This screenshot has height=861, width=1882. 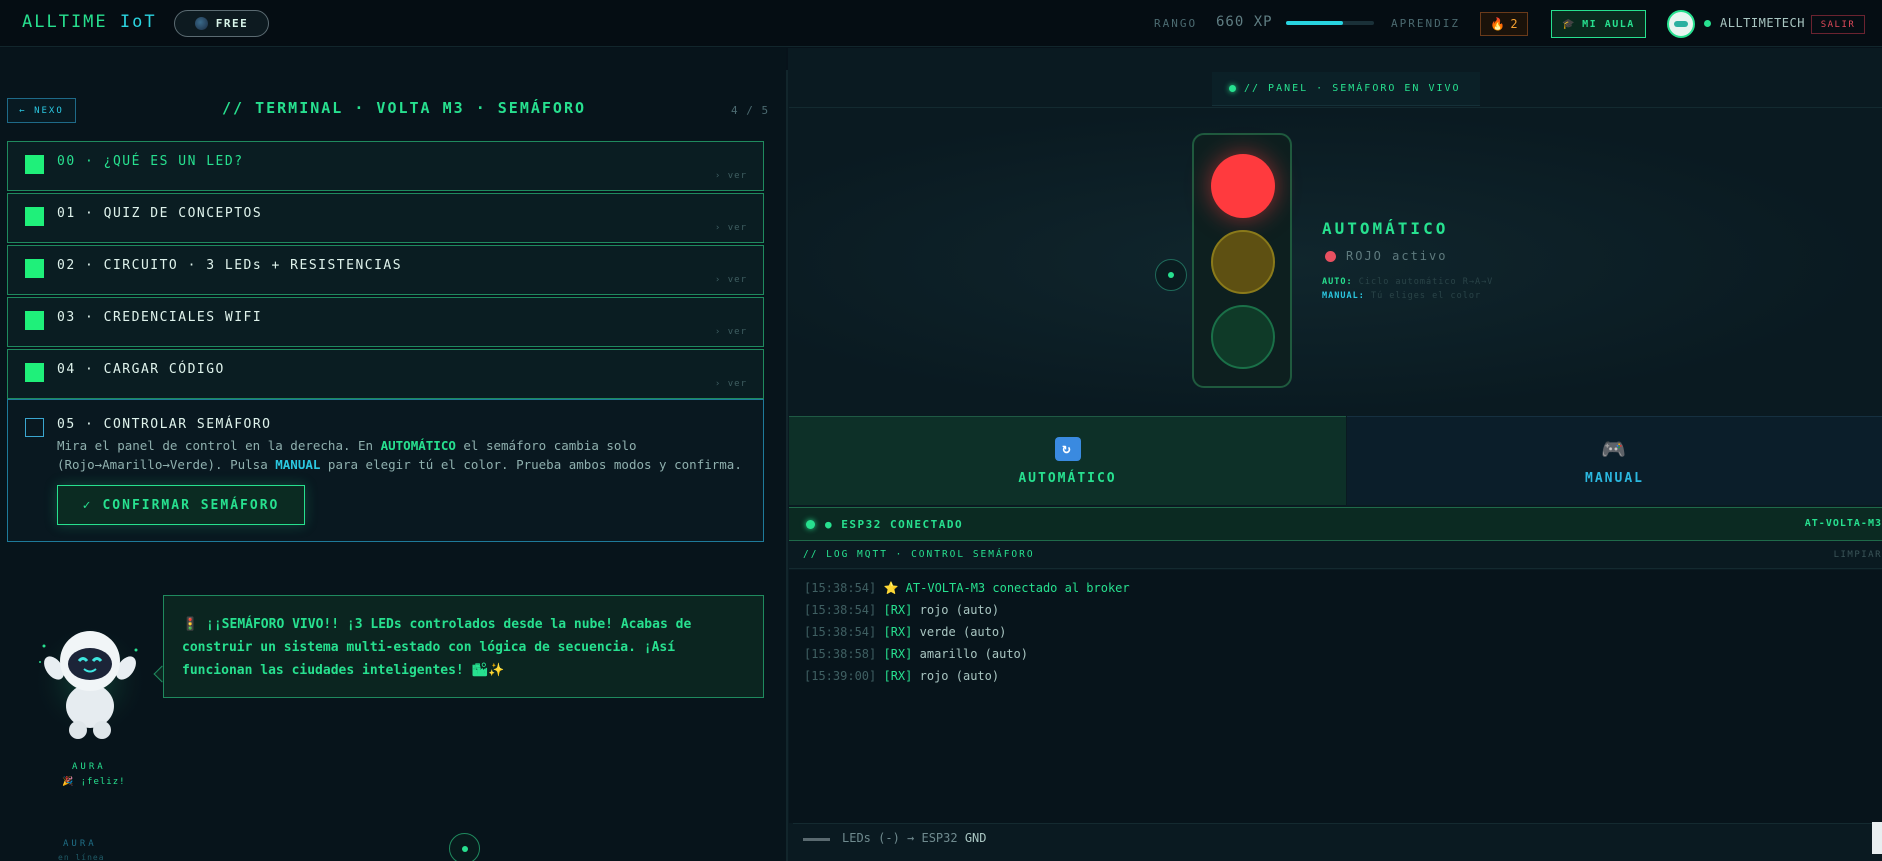 What do you see at coordinates (385, 166) in the screenshot?
I see `step-item-0: 00 · ¿QUÉ ES UN LED? › ver` at bounding box center [385, 166].